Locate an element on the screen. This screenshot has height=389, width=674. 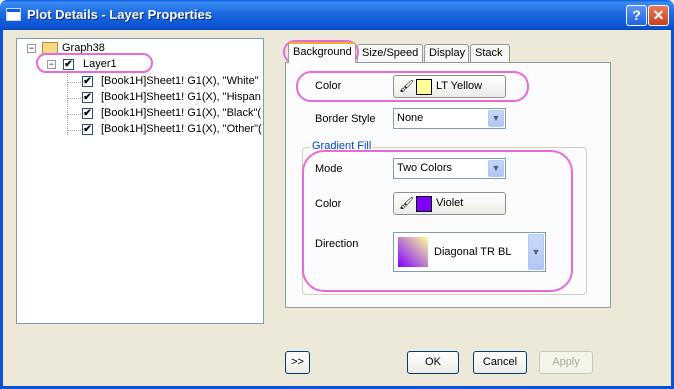
tree-label-plot: [Book1H]Sheet1! G1(X), "Black"( is located at coordinates (181, 113).